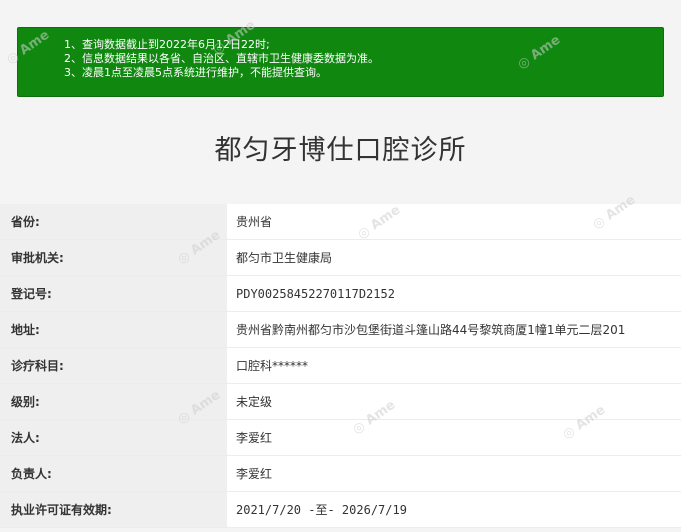 The height and width of the screenshot is (532, 681). What do you see at coordinates (454, 221) in the screenshot?
I see `province-value: 贵州省` at bounding box center [454, 221].